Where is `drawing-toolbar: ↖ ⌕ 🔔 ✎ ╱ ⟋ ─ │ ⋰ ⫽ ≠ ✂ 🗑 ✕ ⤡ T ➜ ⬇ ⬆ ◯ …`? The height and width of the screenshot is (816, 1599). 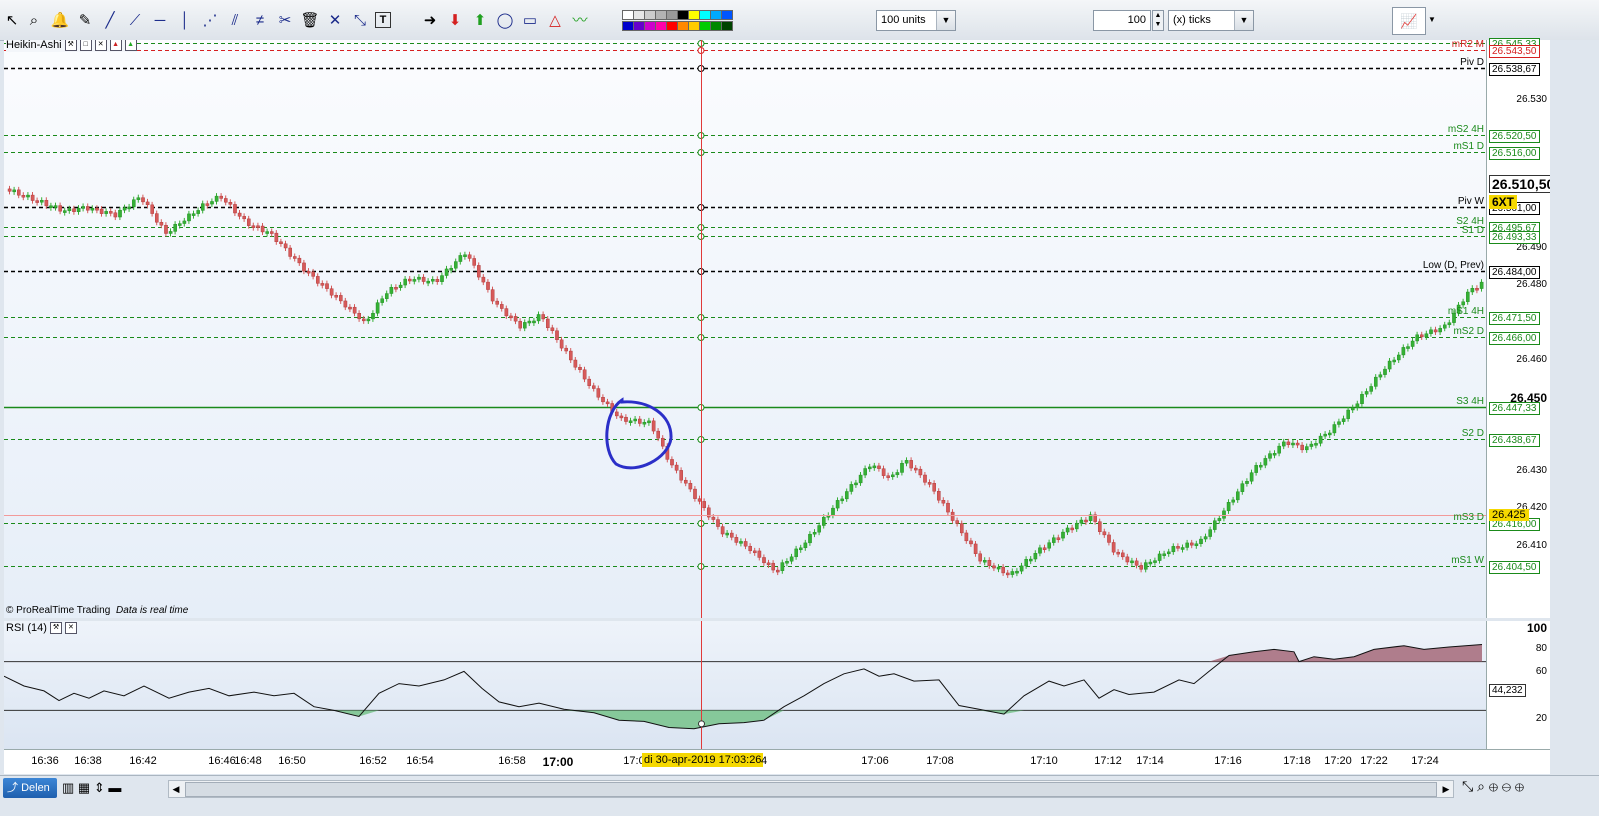 drawing-toolbar: ↖ ⌕ 🔔 ✎ ╱ ⟋ ─ │ ⋰ ⫽ ≠ ✂ 🗑 ✕ ⤡ T ➜ ⬇ ⬆ ◯ … is located at coordinates (799, 20).